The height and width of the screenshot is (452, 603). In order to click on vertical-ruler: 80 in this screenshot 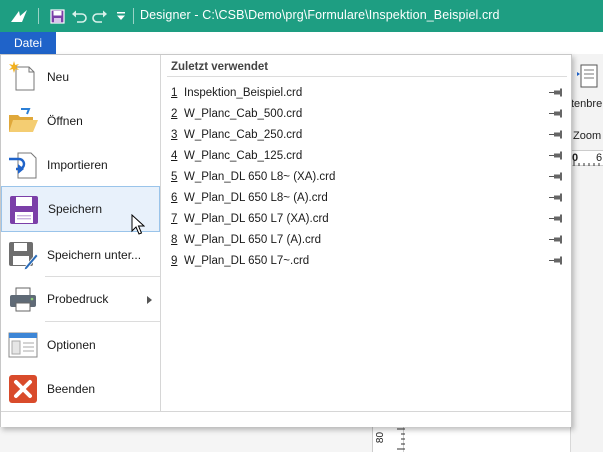, I will do `click(388, 439)`.